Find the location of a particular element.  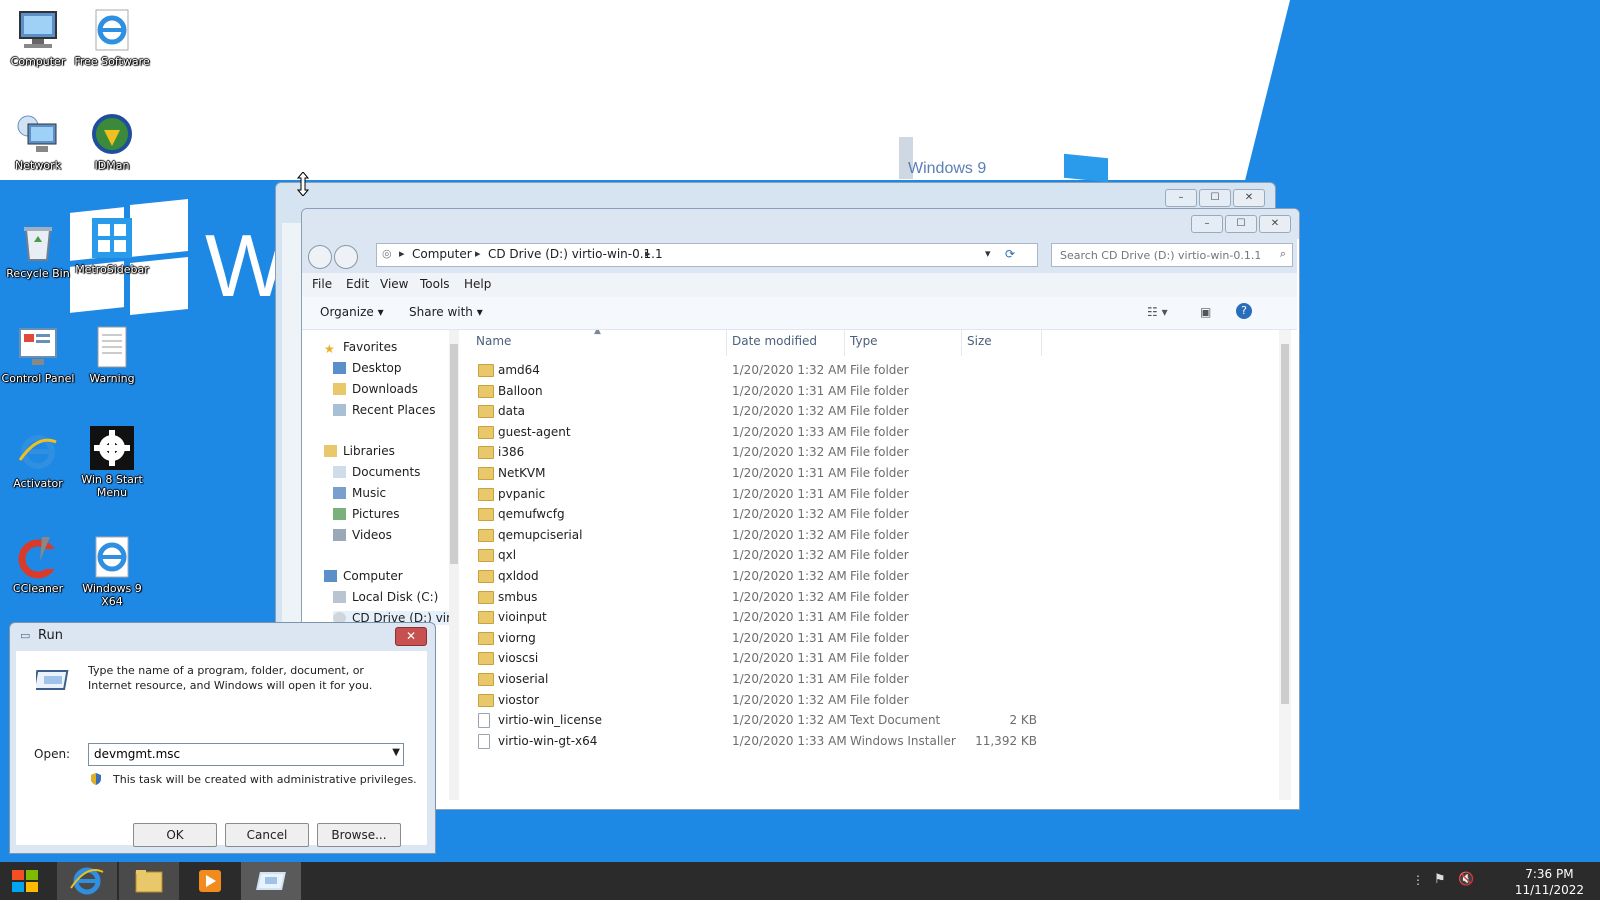

file-row: viorng 1/20/2020 1:31 AM File folder is located at coordinates (864, 638).